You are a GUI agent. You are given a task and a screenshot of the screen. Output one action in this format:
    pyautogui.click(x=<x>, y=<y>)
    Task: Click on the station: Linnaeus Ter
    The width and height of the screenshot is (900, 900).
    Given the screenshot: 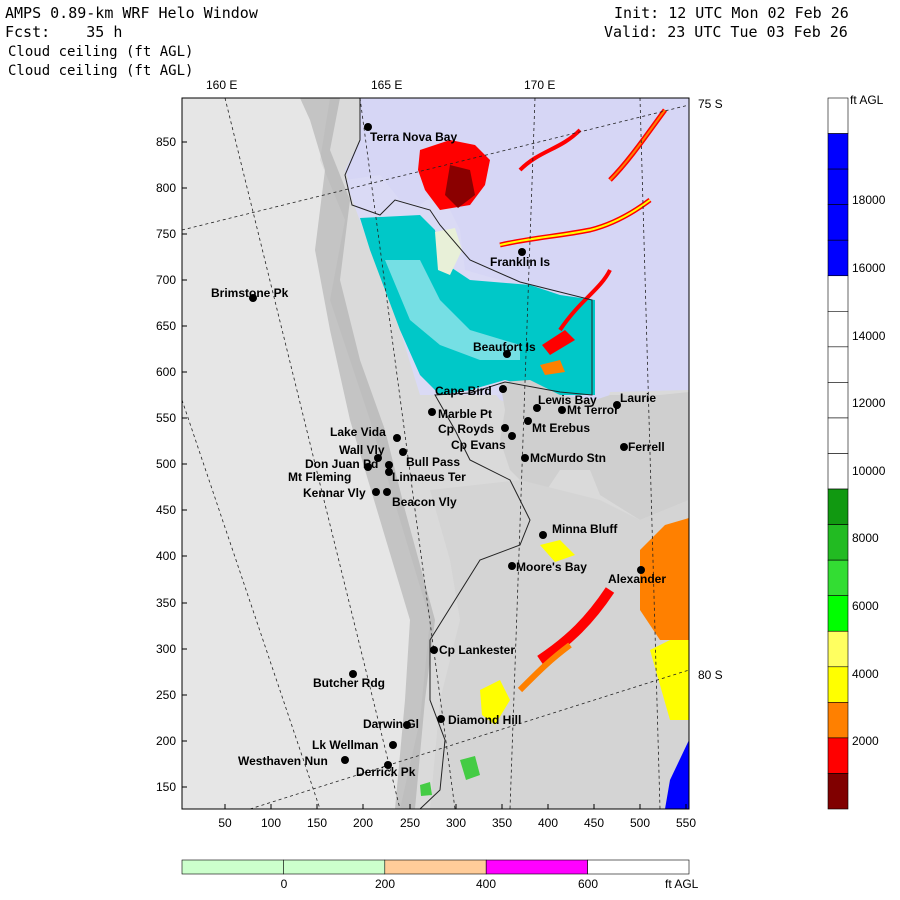 What is the action you would take?
    pyautogui.click(x=425, y=476)
    